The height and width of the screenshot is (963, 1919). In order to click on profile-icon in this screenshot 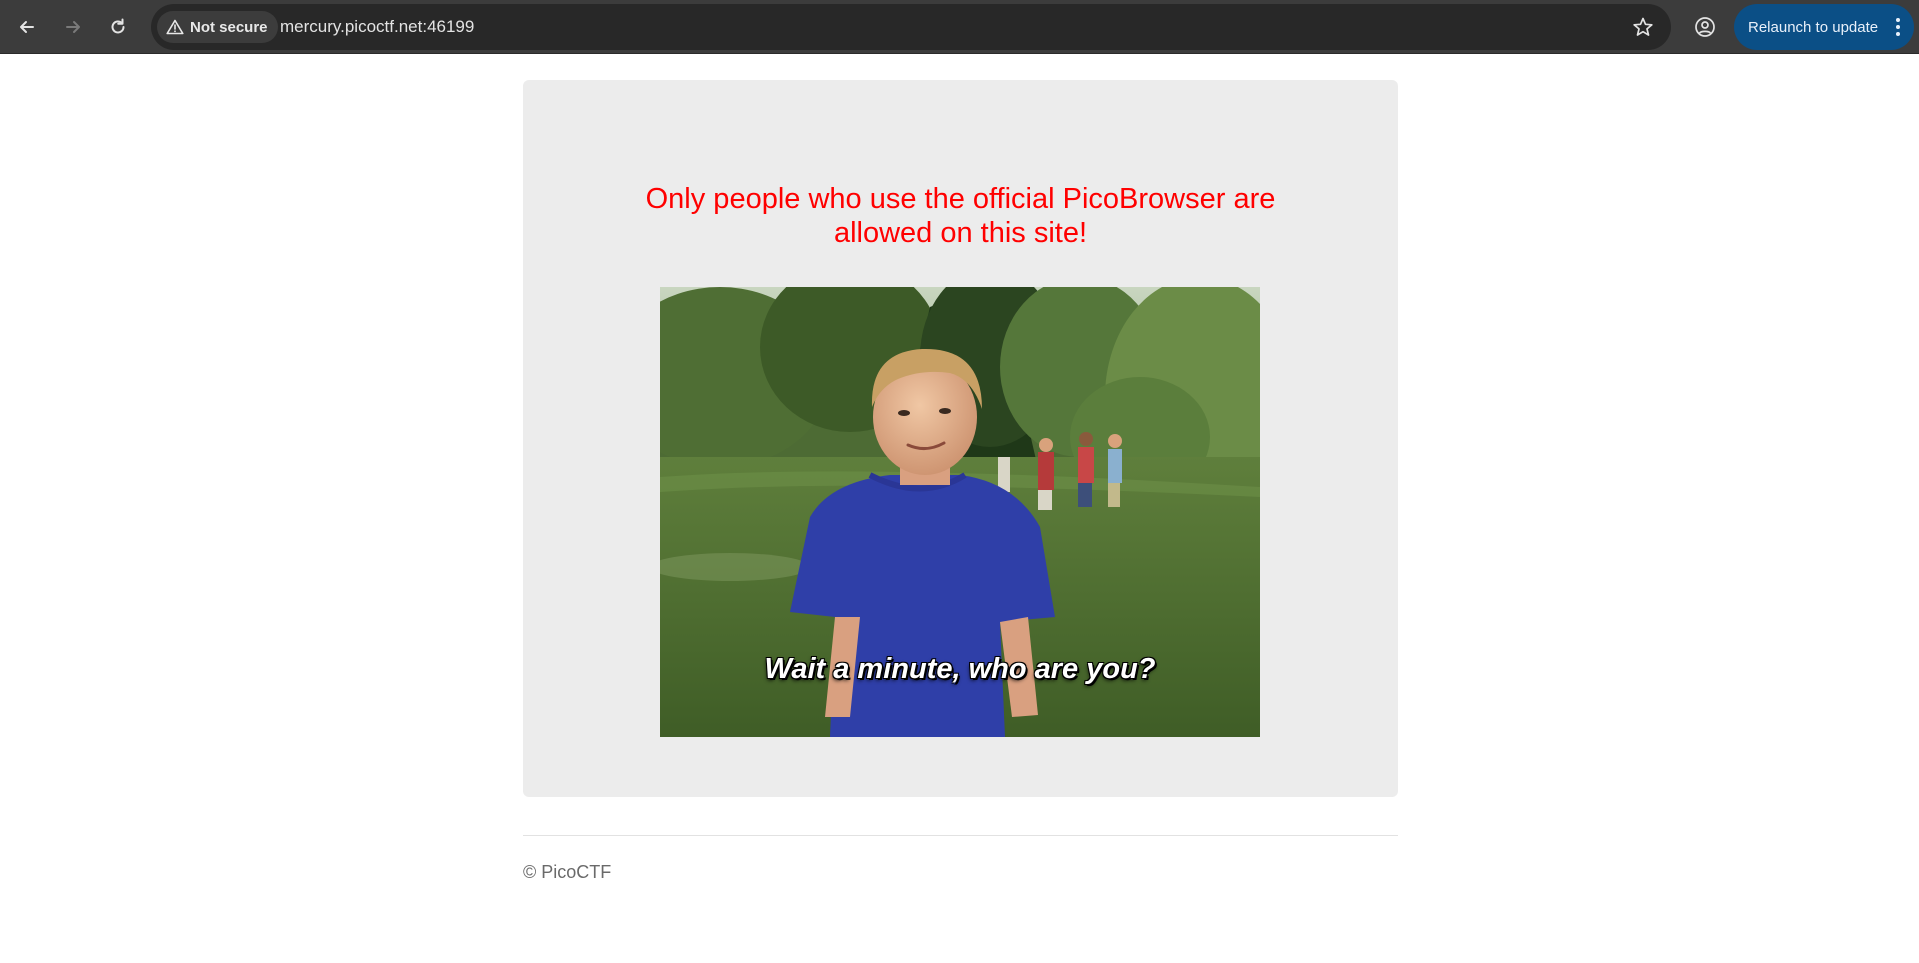, I will do `click(1705, 27)`.